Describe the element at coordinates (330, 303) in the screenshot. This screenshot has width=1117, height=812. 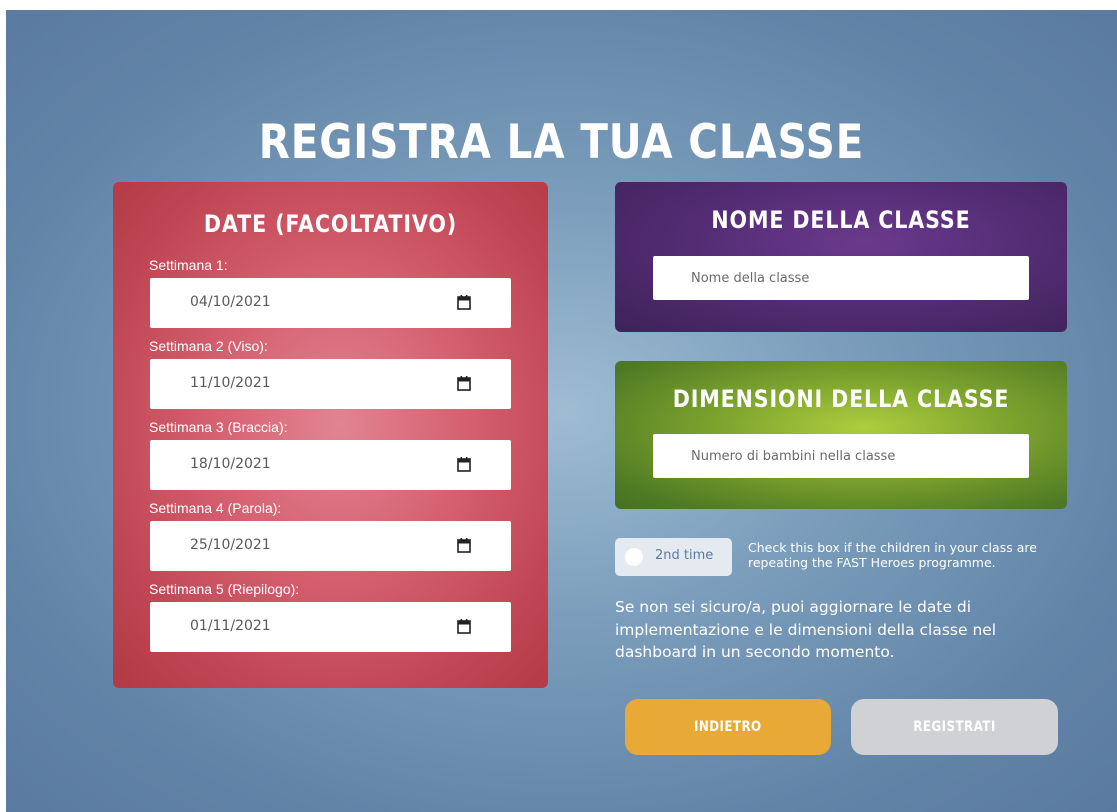
I see `week-1-date-input: 04/10/2021` at that location.